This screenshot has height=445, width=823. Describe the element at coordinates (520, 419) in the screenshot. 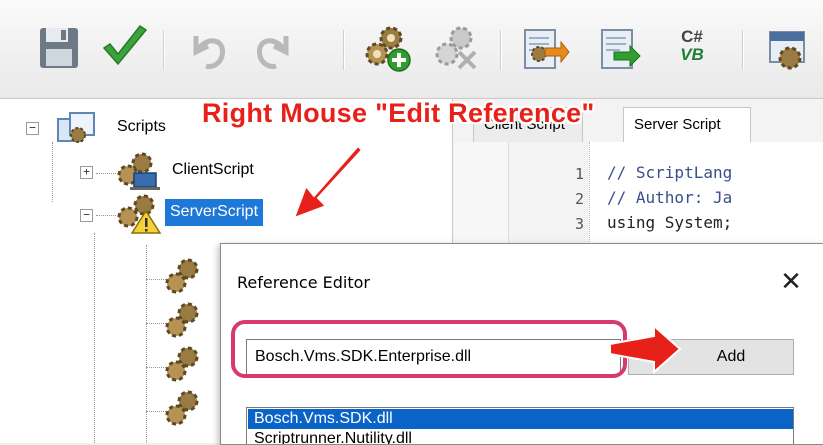

I see `list-item-selected: Bosch.Vms.SDK.dll` at that location.